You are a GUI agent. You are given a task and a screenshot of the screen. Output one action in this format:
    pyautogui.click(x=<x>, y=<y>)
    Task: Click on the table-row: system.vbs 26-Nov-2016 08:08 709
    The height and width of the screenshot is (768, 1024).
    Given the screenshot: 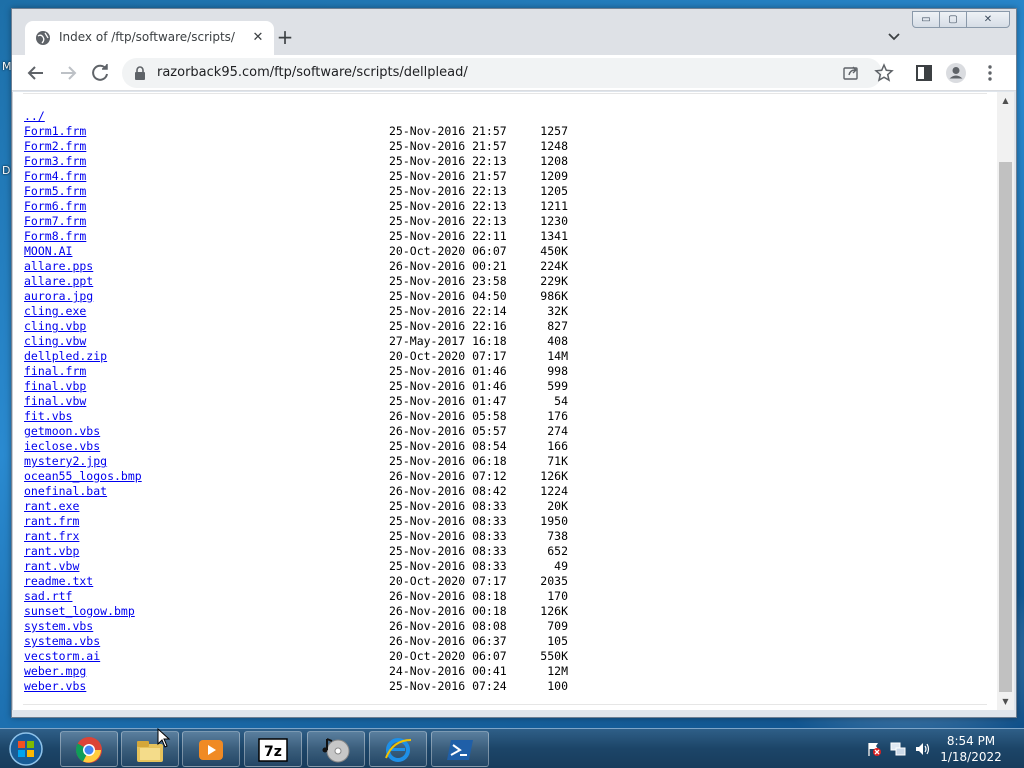 What is the action you would take?
    pyautogui.click(x=296, y=626)
    